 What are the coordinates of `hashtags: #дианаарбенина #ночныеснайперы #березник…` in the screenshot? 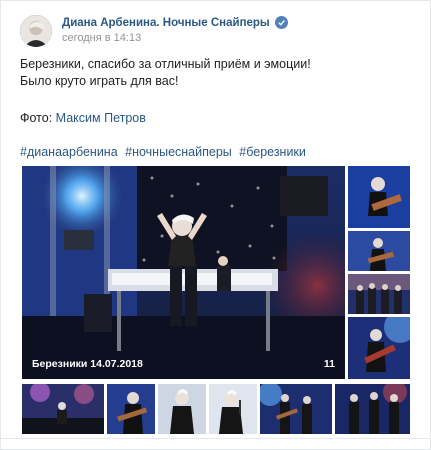 It's located at (165, 152).